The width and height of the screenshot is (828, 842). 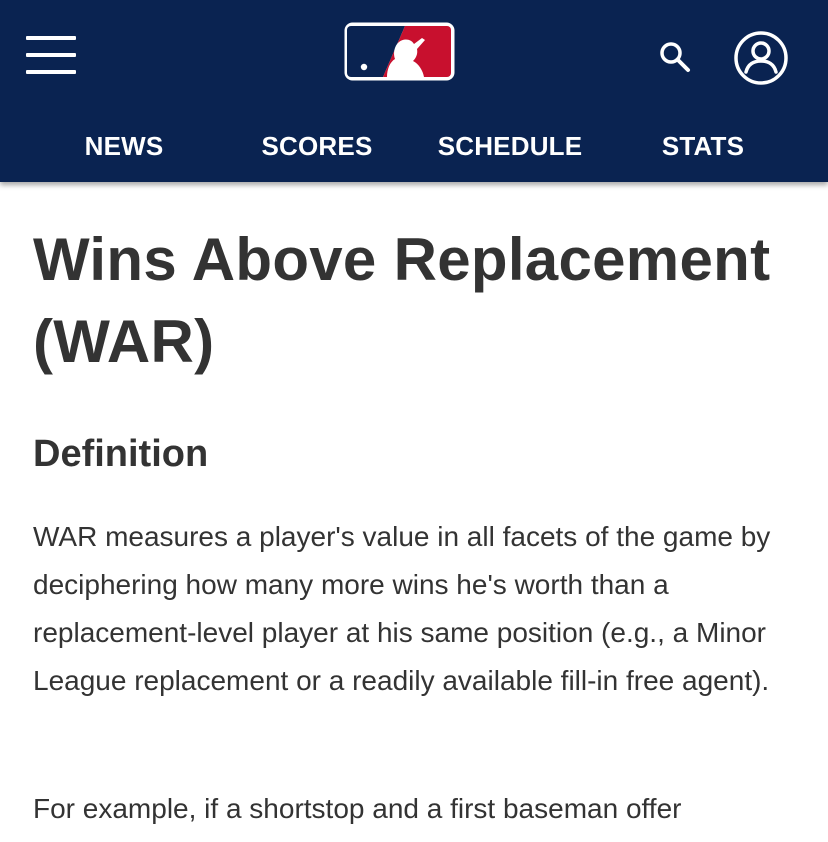 What do you see at coordinates (703, 146) in the screenshot?
I see `nav-stats: STATS` at bounding box center [703, 146].